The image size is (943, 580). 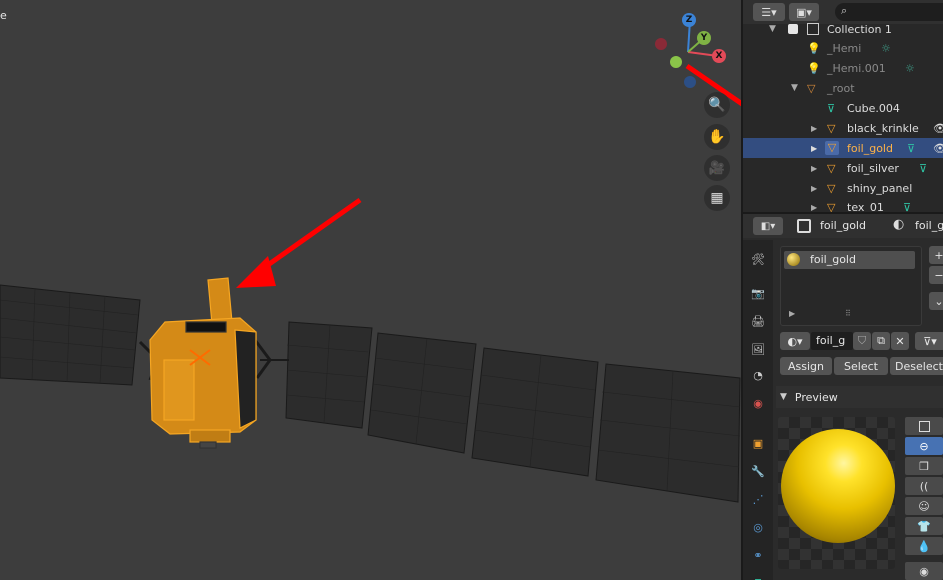 What do you see at coordinates (843, 88) in the screenshot?
I see `outliner-row-root: ▼ ▽ _root` at bounding box center [843, 88].